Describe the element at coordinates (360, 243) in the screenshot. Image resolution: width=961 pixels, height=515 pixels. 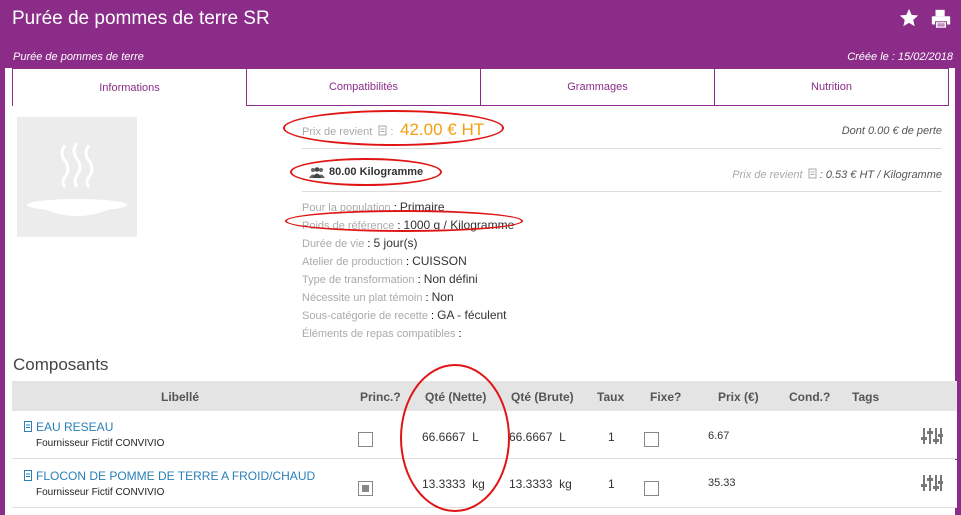
I see `property-duree: Durée de vie : 5 jour(s)` at that location.